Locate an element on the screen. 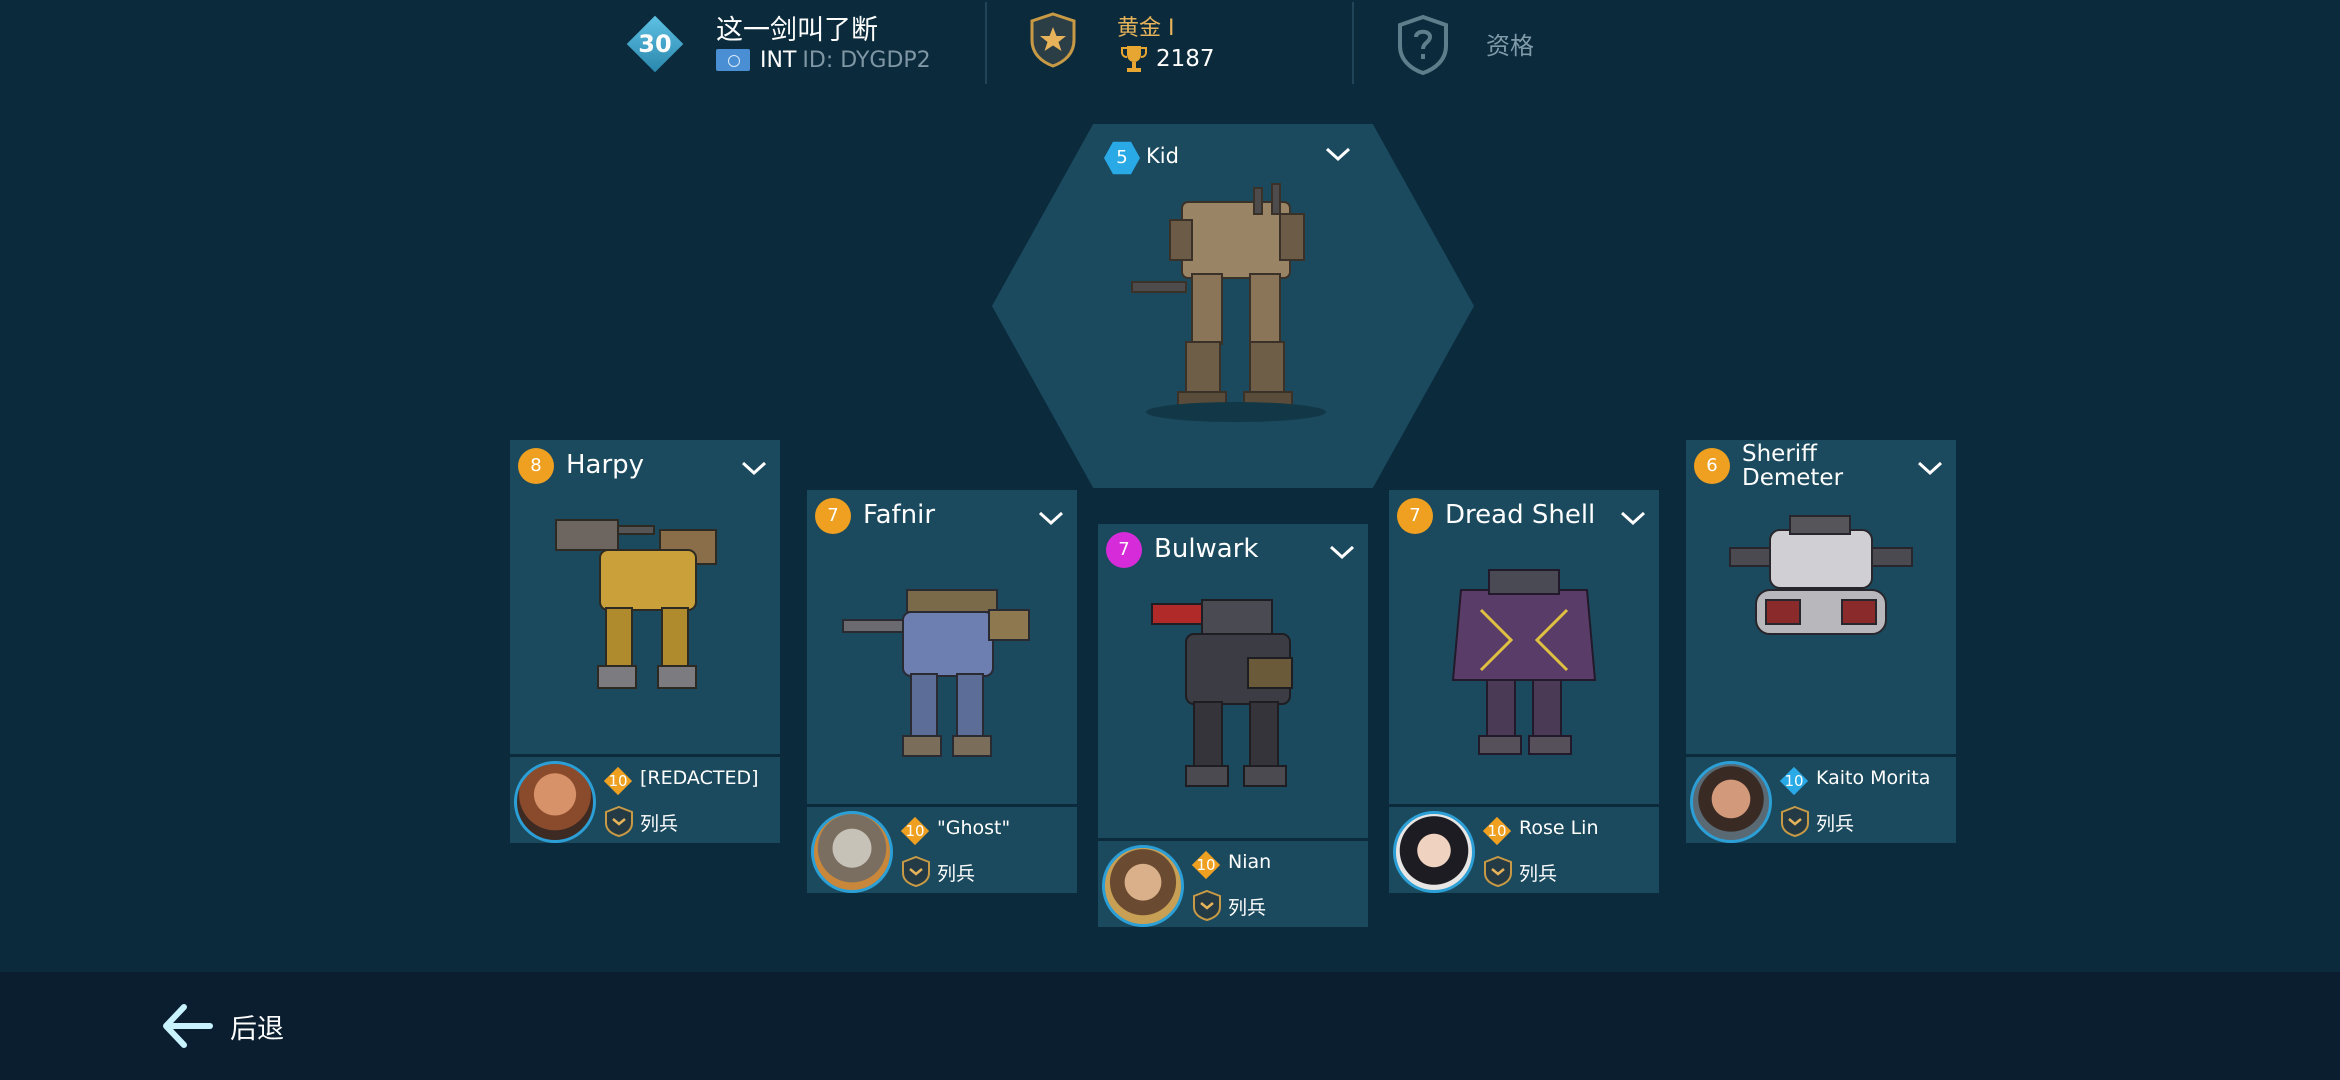 This screenshot has width=2340, height=1080. back-label: 后退 is located at coordinates (257, 1029).